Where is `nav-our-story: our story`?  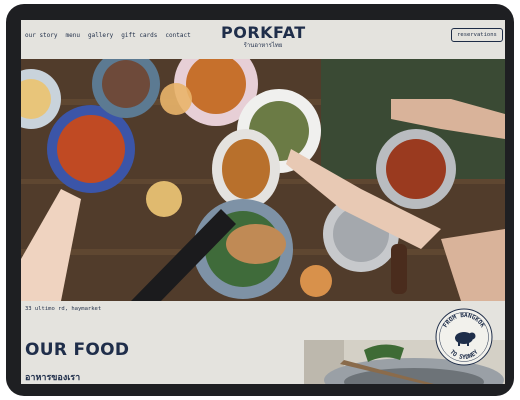 nav-our-story: our story is located at coordinates (41, 35).